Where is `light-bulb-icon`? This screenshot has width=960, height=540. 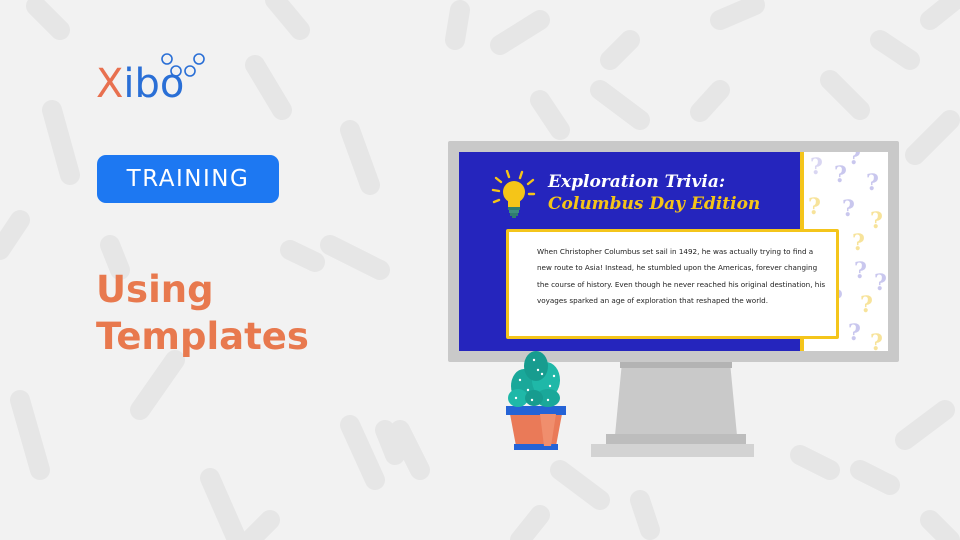 light-bulb-icon is located at coordinates (513, 194).